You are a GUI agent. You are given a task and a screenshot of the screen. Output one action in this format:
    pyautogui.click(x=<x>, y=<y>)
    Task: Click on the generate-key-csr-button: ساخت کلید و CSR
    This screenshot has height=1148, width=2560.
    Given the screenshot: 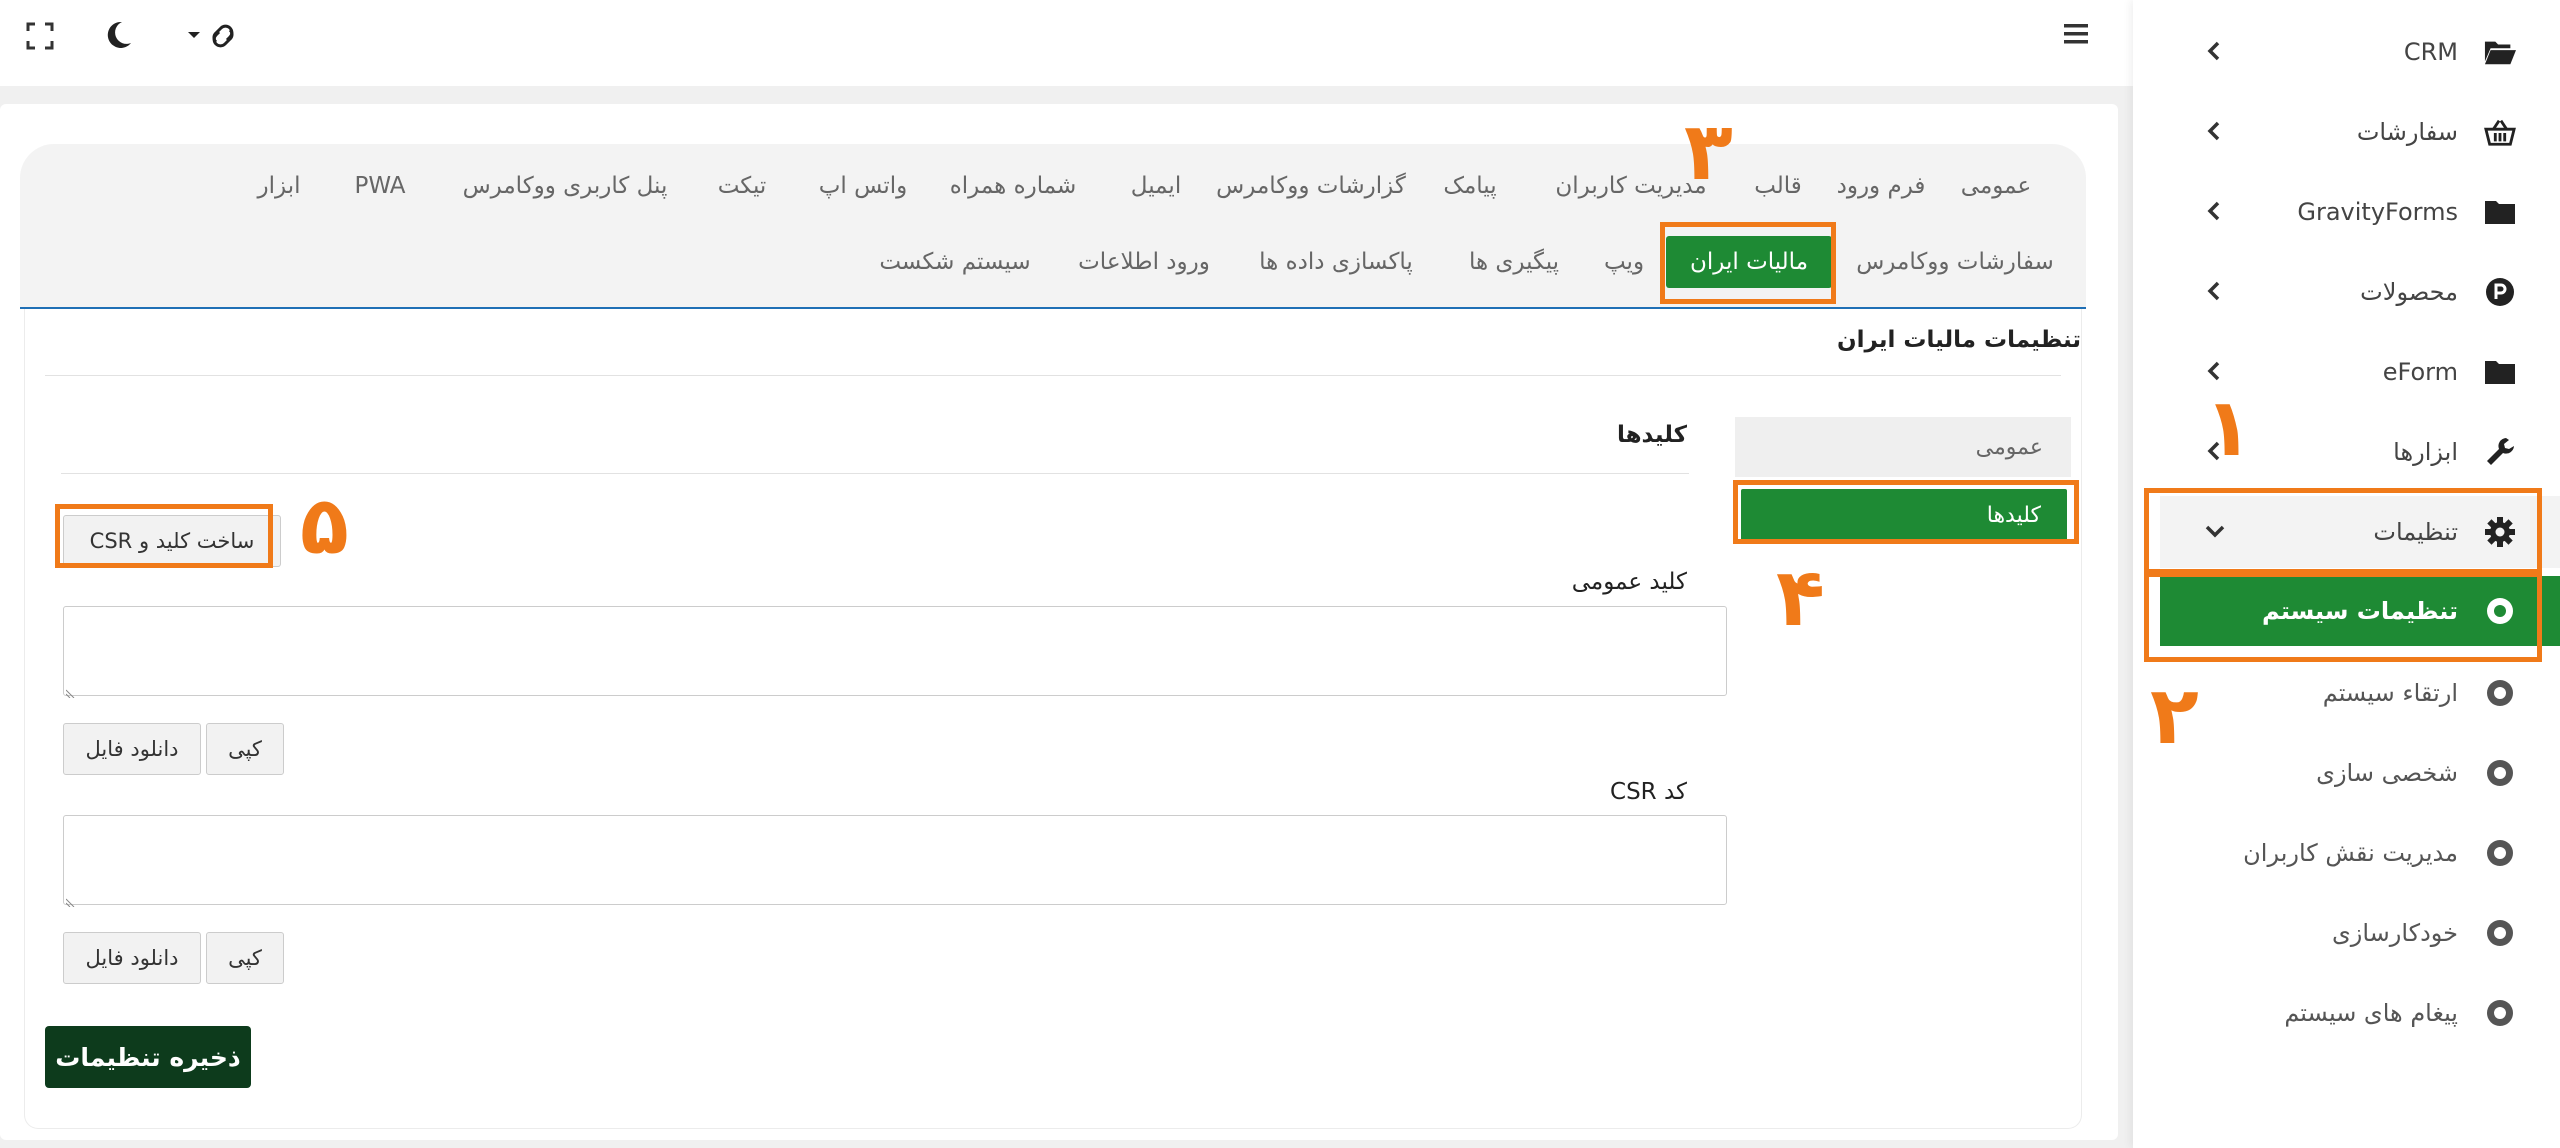 What is the action you would take?
    pyautogui.click(x=172, y=541)
    